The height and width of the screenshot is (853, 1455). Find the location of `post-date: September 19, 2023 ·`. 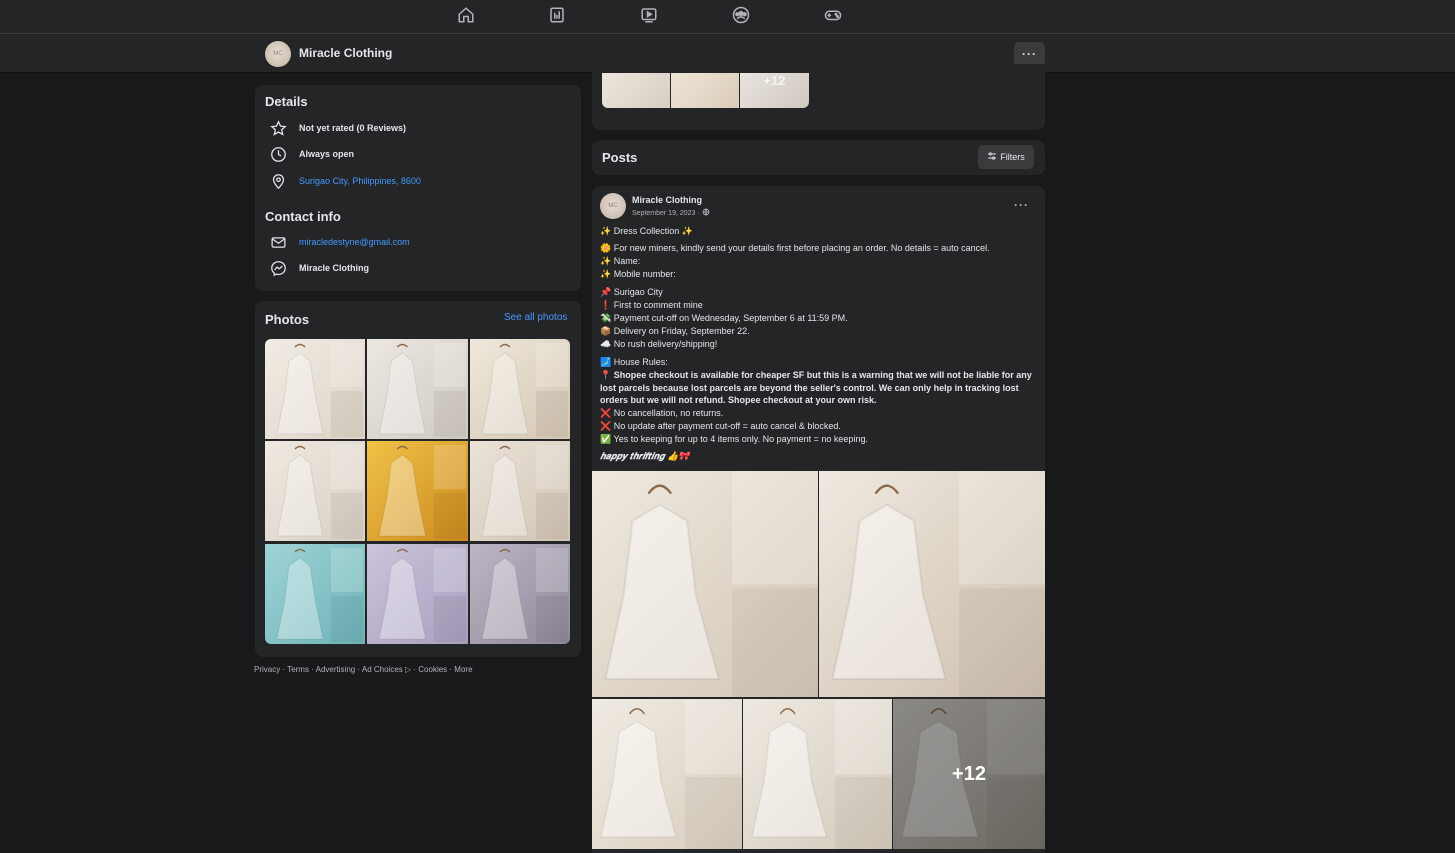

post-date: September 19, 2023 · is located at coordinates (666, 213).